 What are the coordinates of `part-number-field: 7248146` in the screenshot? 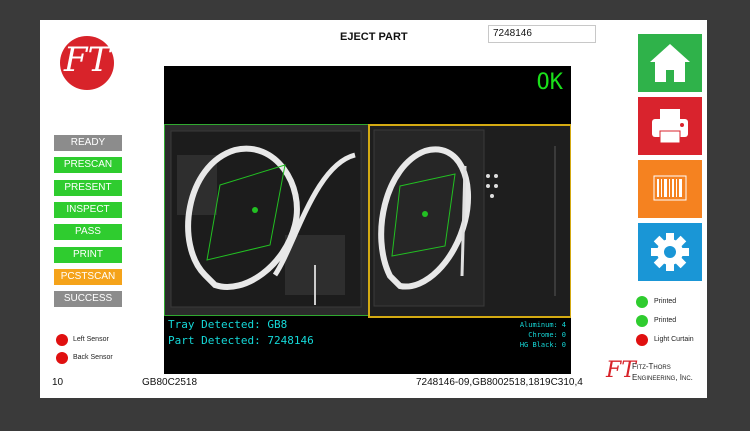 It's located at (542, 34).